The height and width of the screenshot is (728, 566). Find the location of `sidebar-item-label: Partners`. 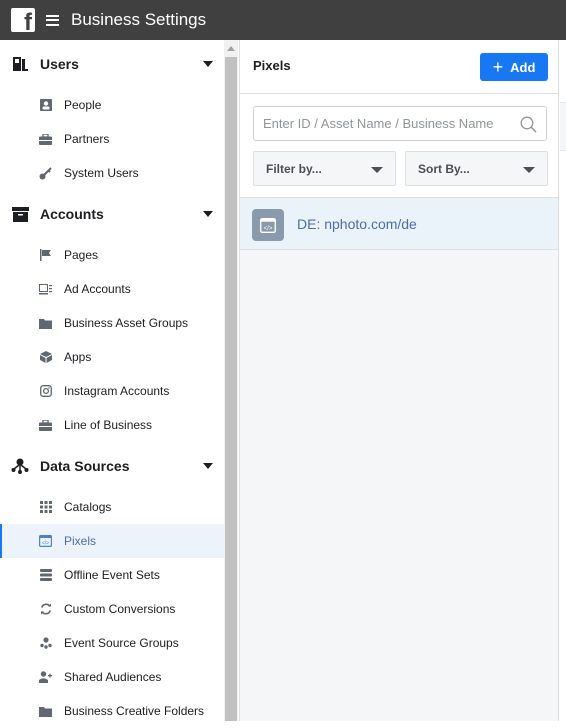

sidebar-item-label: Partners is located at coordinates (87, 139).